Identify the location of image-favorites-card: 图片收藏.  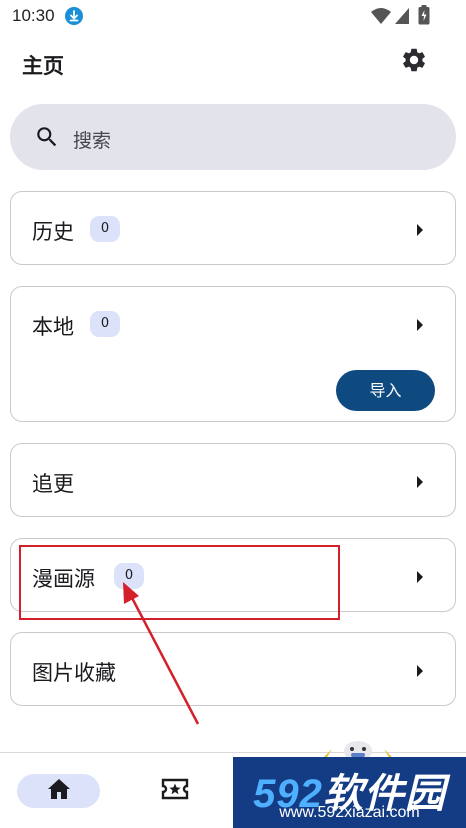
(233, 669).